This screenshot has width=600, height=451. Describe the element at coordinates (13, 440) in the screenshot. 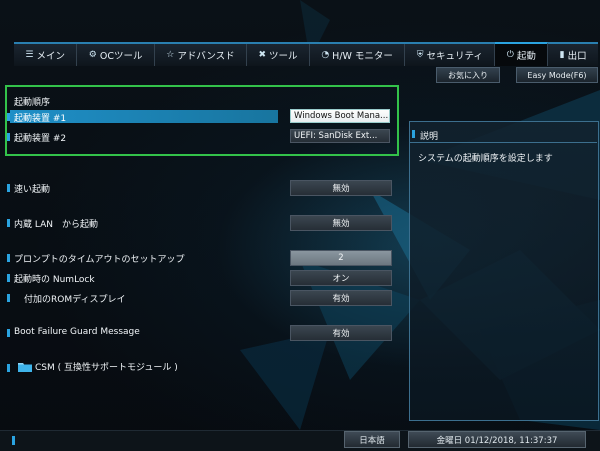

I see `status-marker` at that location.